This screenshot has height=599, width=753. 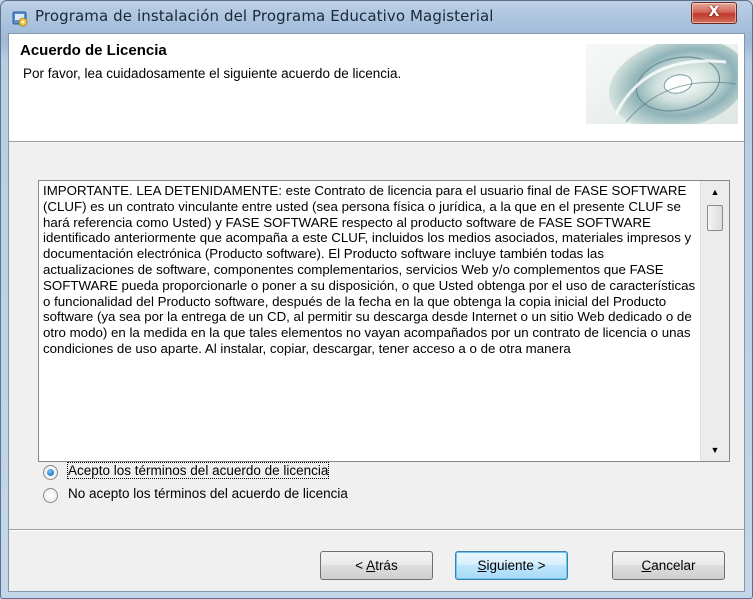 I want to click on back-button-mnemonic: A, so click(x=371, y=565).